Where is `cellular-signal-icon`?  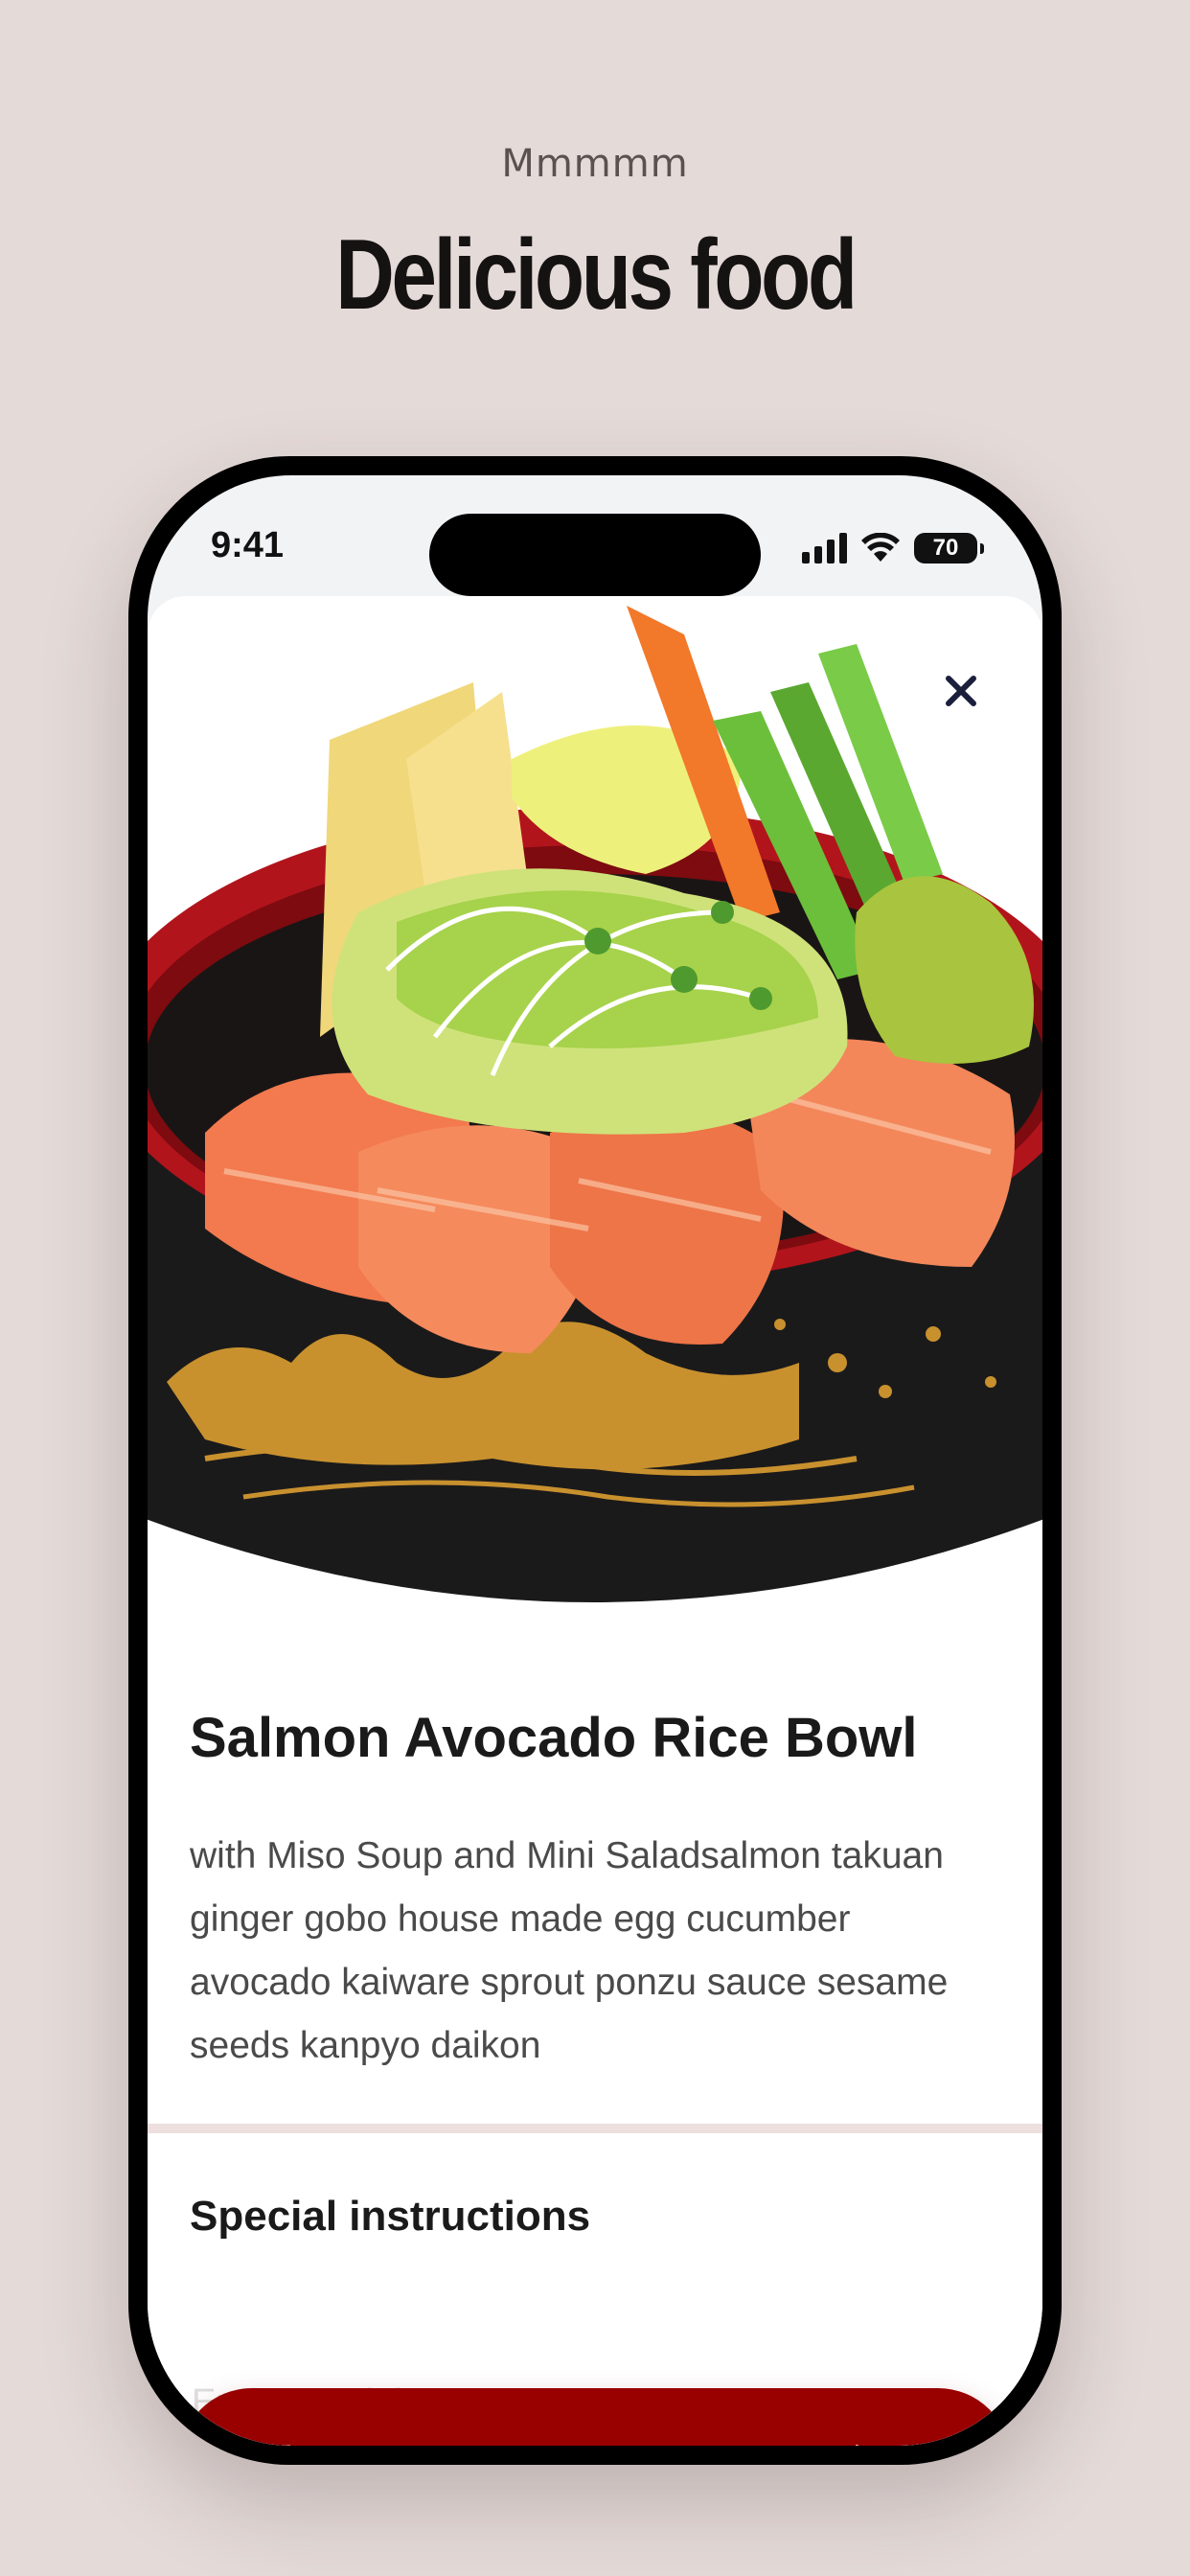 cellular-signal-icon is located at coordinates (825, 548).